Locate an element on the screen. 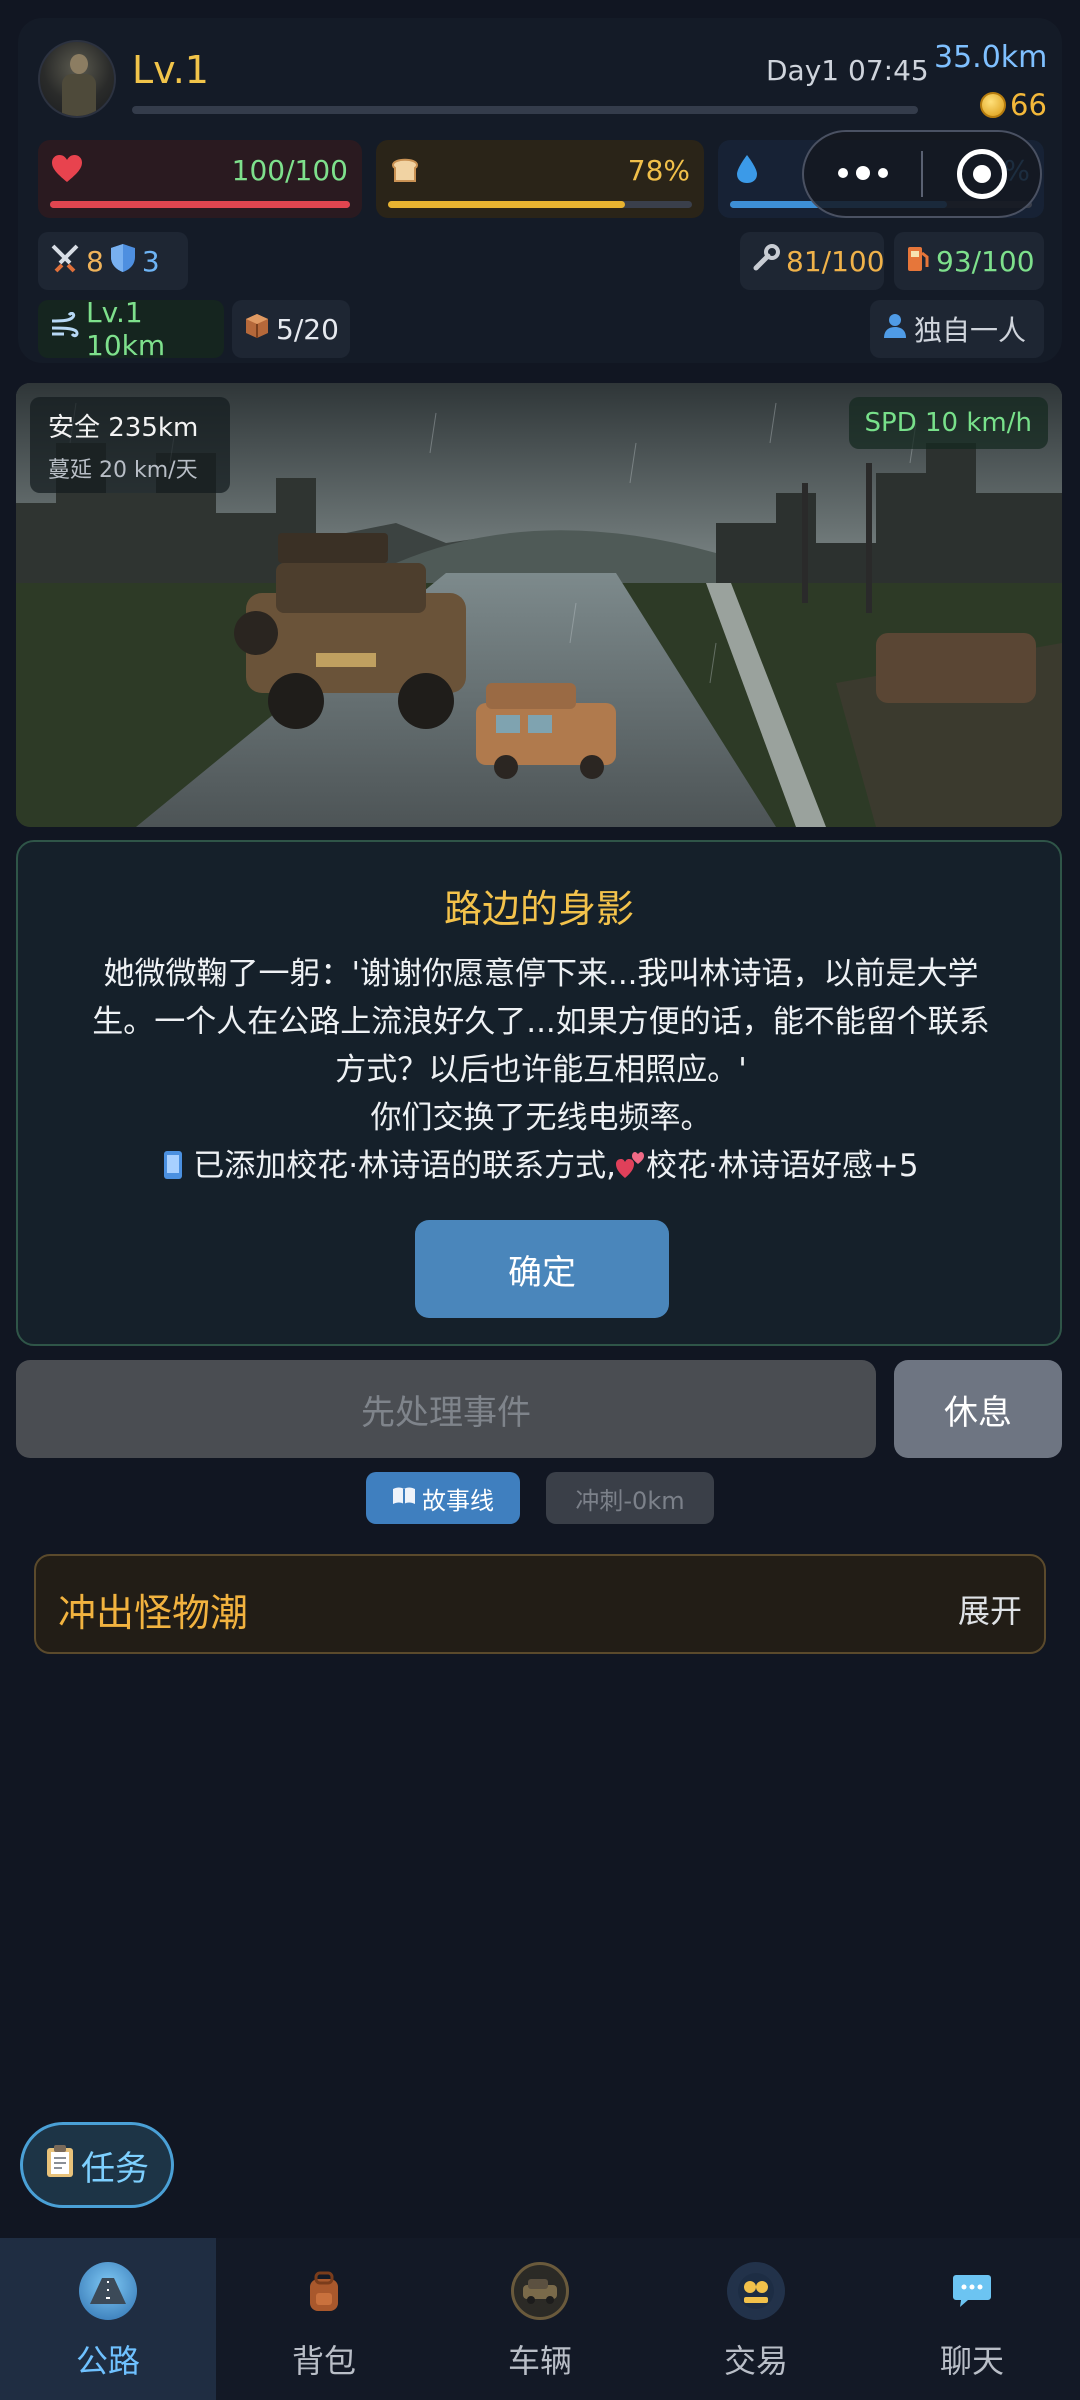  event-title: 路边的身影 is located at coordinates (538, 909).